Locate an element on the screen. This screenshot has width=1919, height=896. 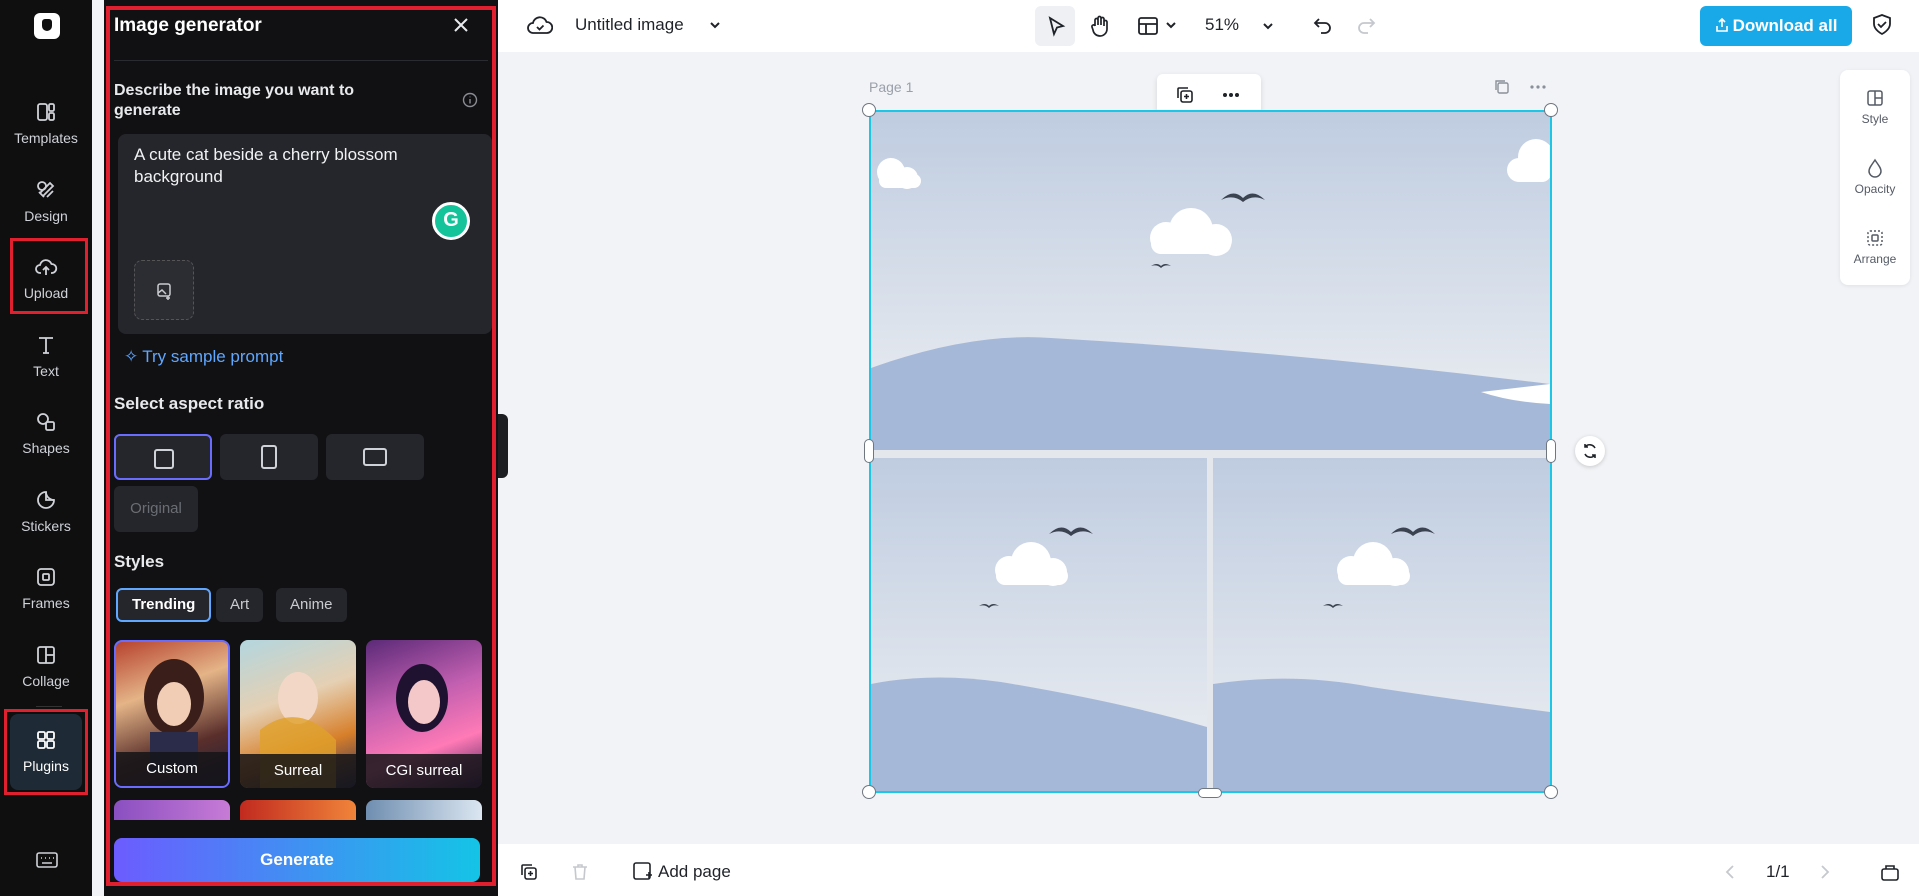
panel-divider is located at coordinates (301, 60).